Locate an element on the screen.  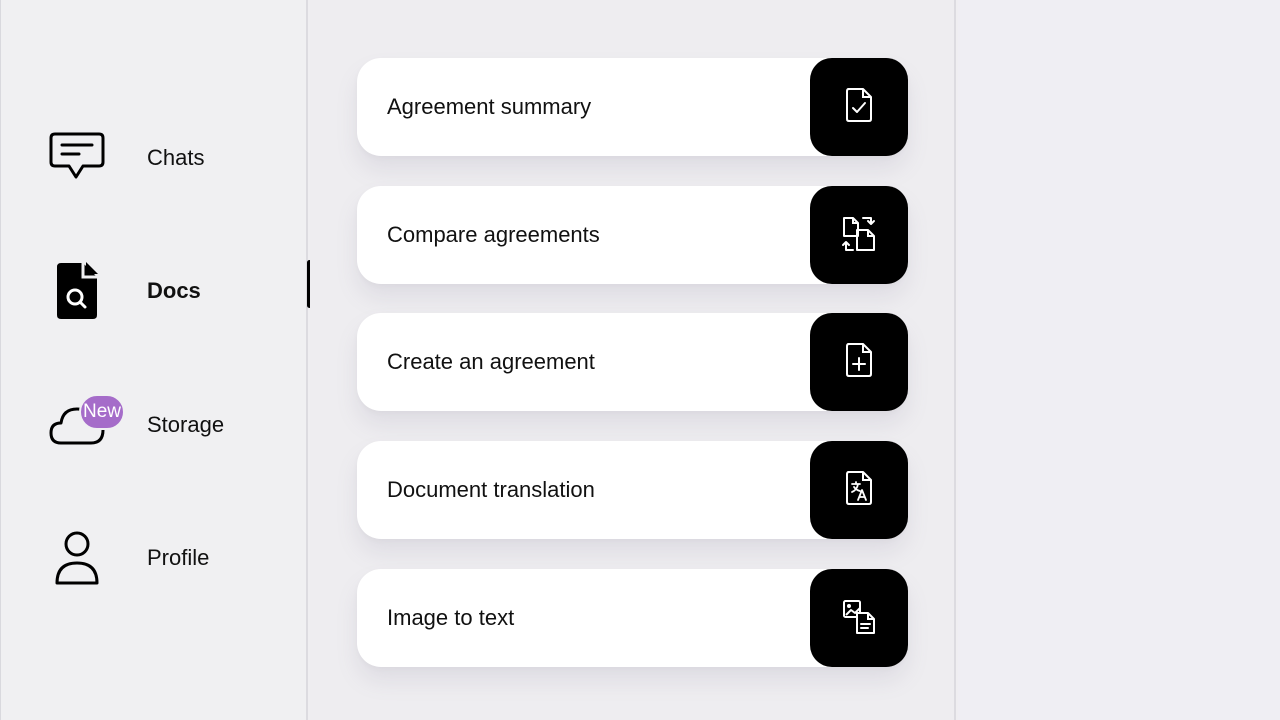
sidebar-item-profile: Profile is located at coordinates (154, 558).